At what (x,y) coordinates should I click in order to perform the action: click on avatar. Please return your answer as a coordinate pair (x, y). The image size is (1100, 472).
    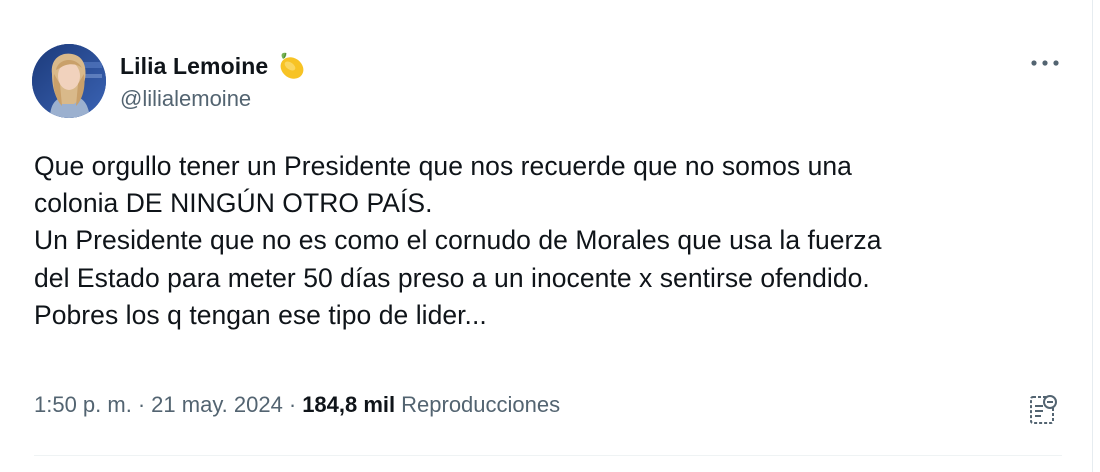
    Looking at the image, I should click on (69, 81).